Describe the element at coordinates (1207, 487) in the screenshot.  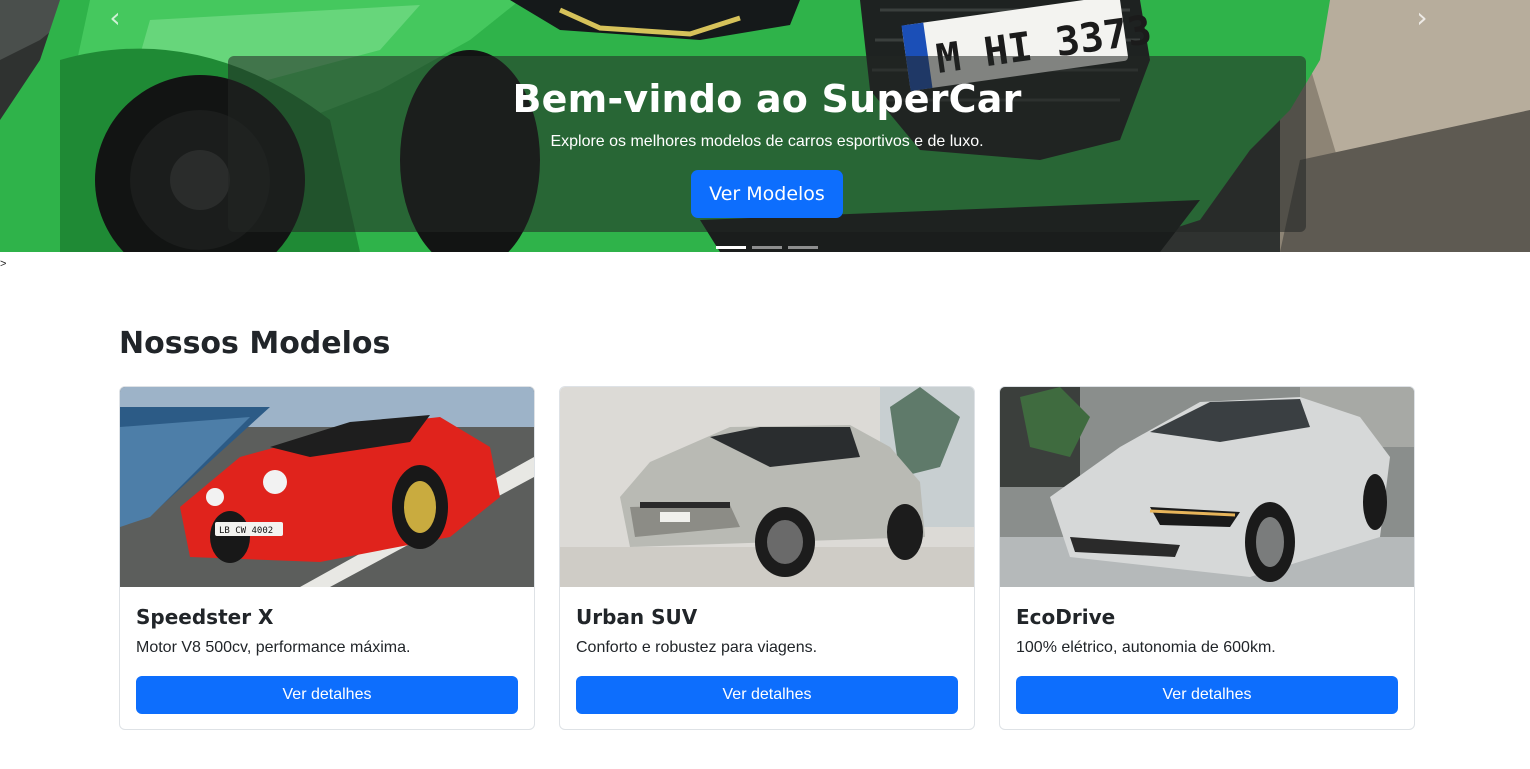
I see `ecodrive-image` at that location.